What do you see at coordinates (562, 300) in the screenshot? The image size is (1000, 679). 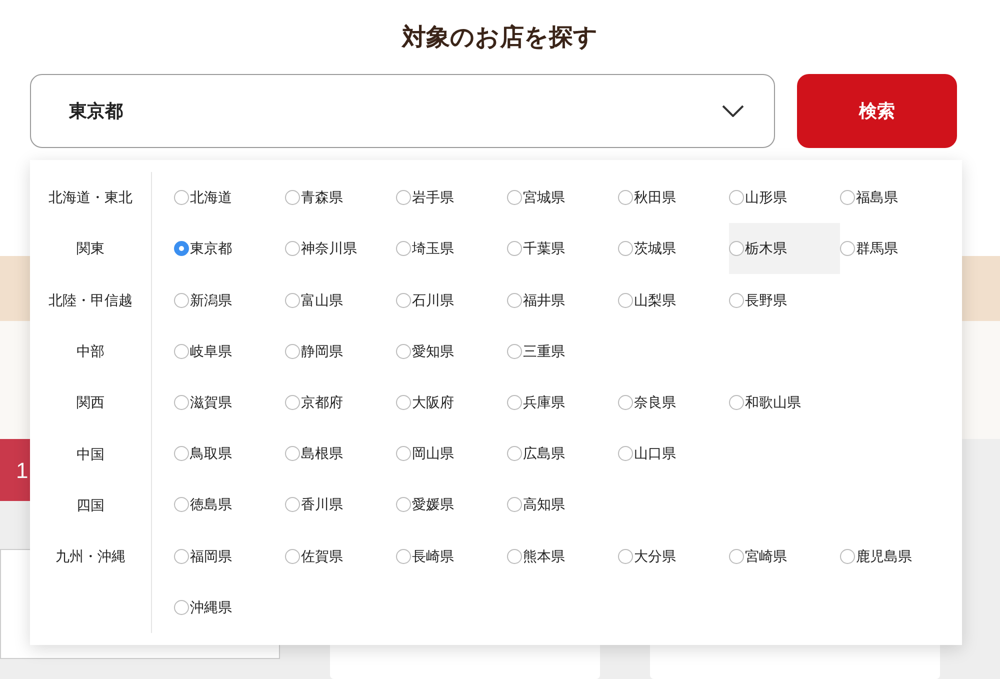 I see `prefecture-option: 福井県` at bounding box center [562, 300].